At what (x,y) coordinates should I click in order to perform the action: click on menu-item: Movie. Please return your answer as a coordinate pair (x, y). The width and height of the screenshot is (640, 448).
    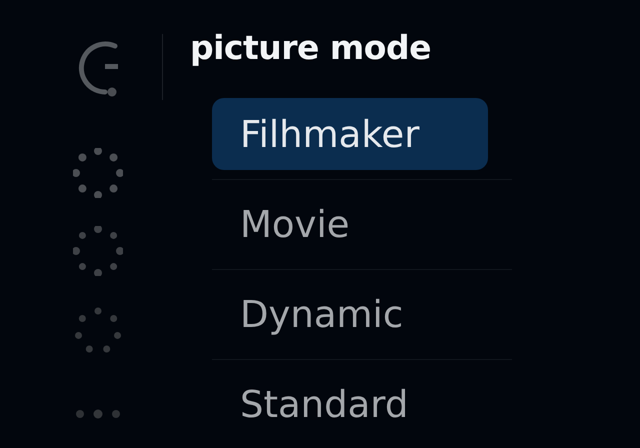
    Looking at the image, I should click on (350, 224).